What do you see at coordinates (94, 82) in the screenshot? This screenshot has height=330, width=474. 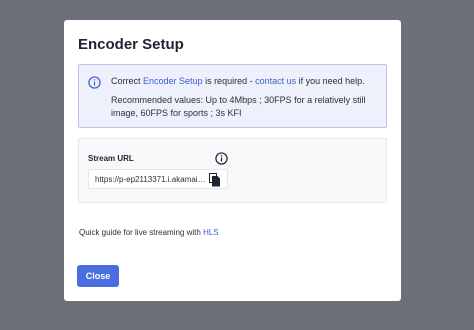 I see `info-icon` at bounding box center [94, 82].